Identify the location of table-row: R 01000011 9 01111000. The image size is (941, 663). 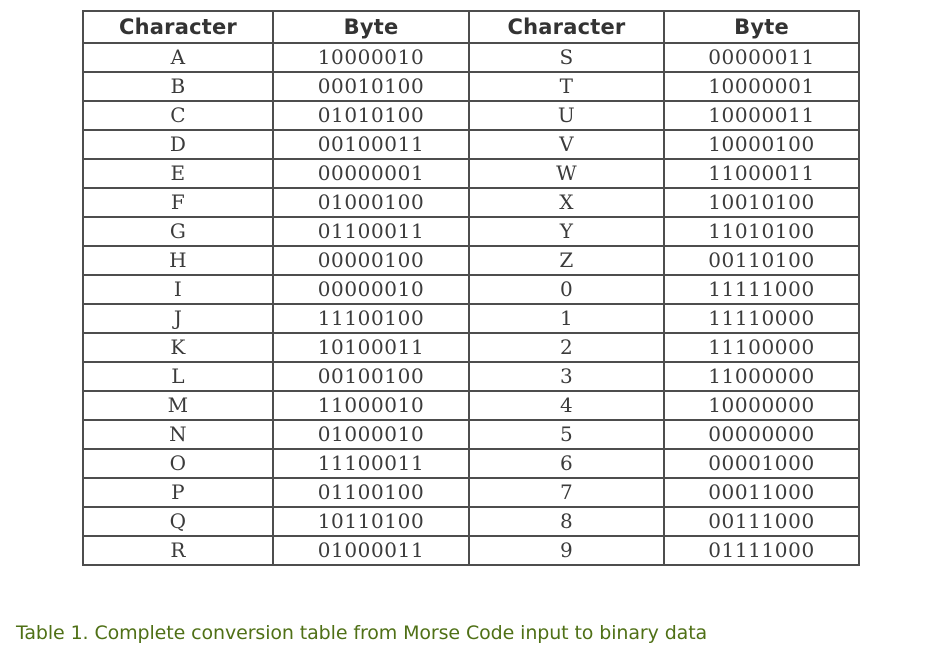
(471, 550).